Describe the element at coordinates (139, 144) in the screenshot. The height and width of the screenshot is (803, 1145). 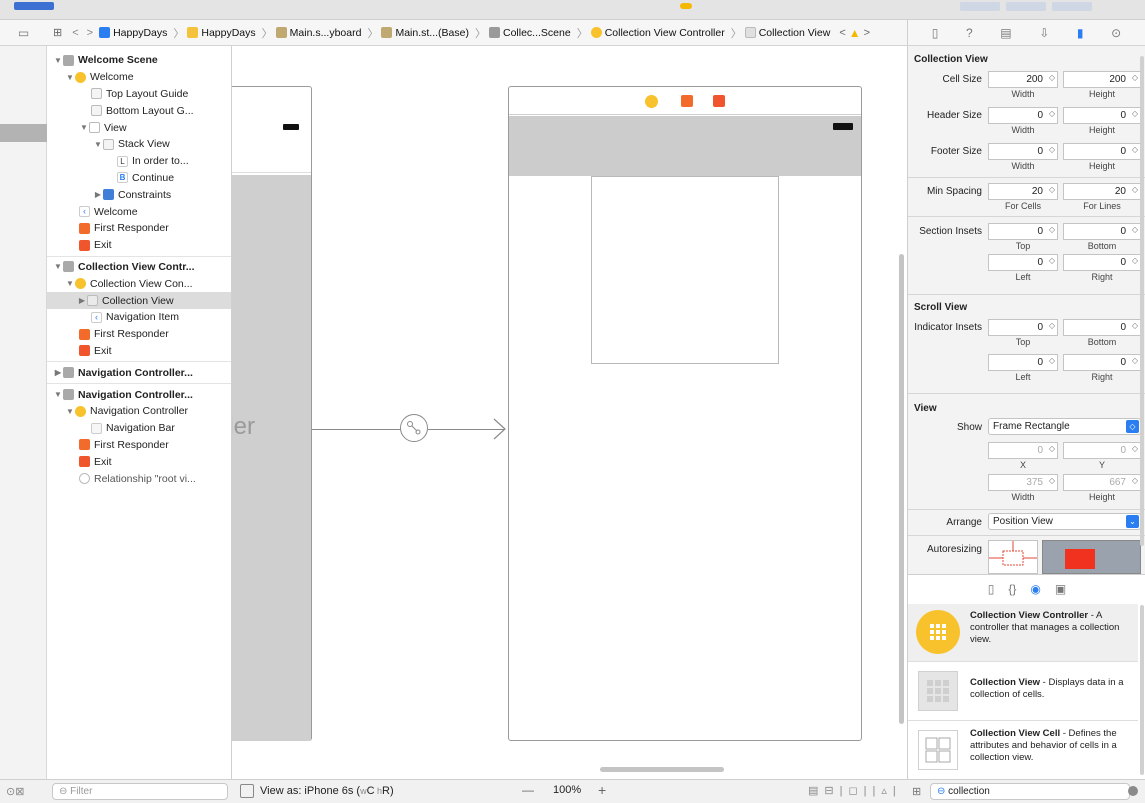
I see `outline-item-stack-view: ▼ Stack View` at that location.